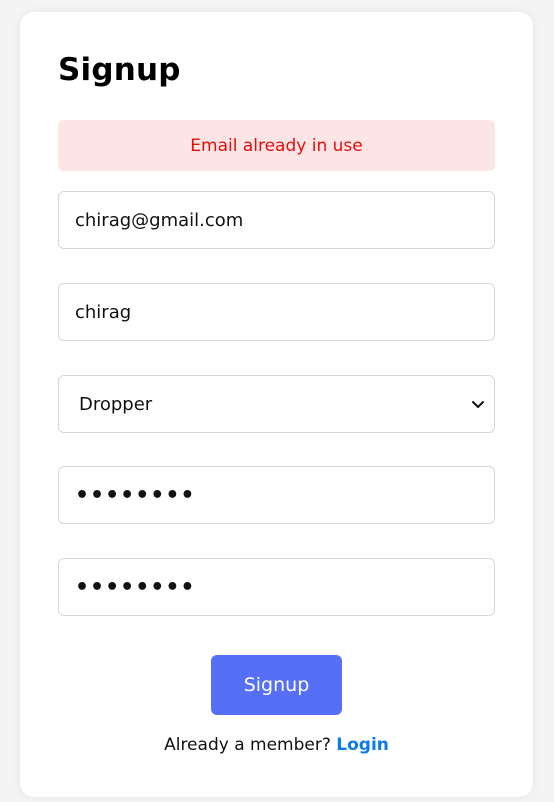 The image size is (554, 802). Describe the element at coordinates (135, 495) in the screenshot. I see `password-value: ••••••••` at that location.